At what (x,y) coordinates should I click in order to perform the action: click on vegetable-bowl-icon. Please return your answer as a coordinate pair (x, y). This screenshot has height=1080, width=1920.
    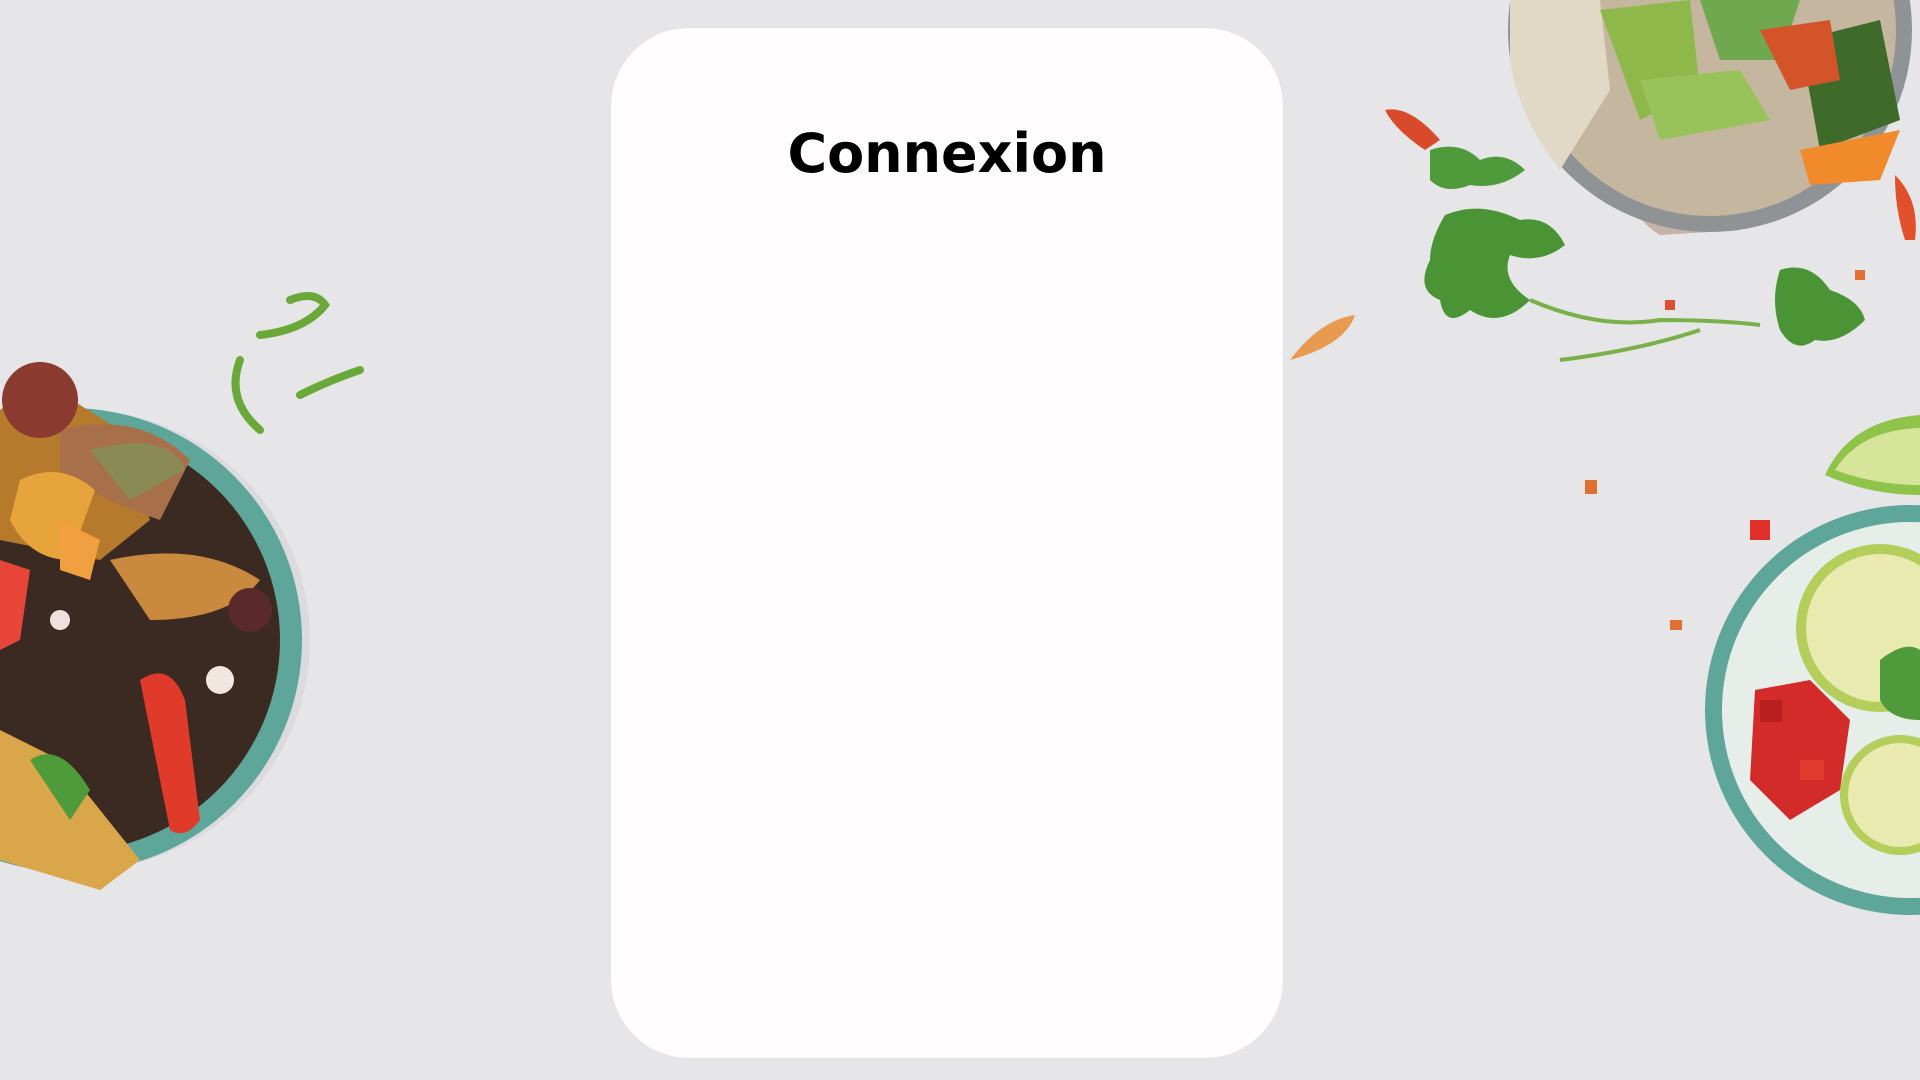
    Looking at the image, I should click on (155, 626).